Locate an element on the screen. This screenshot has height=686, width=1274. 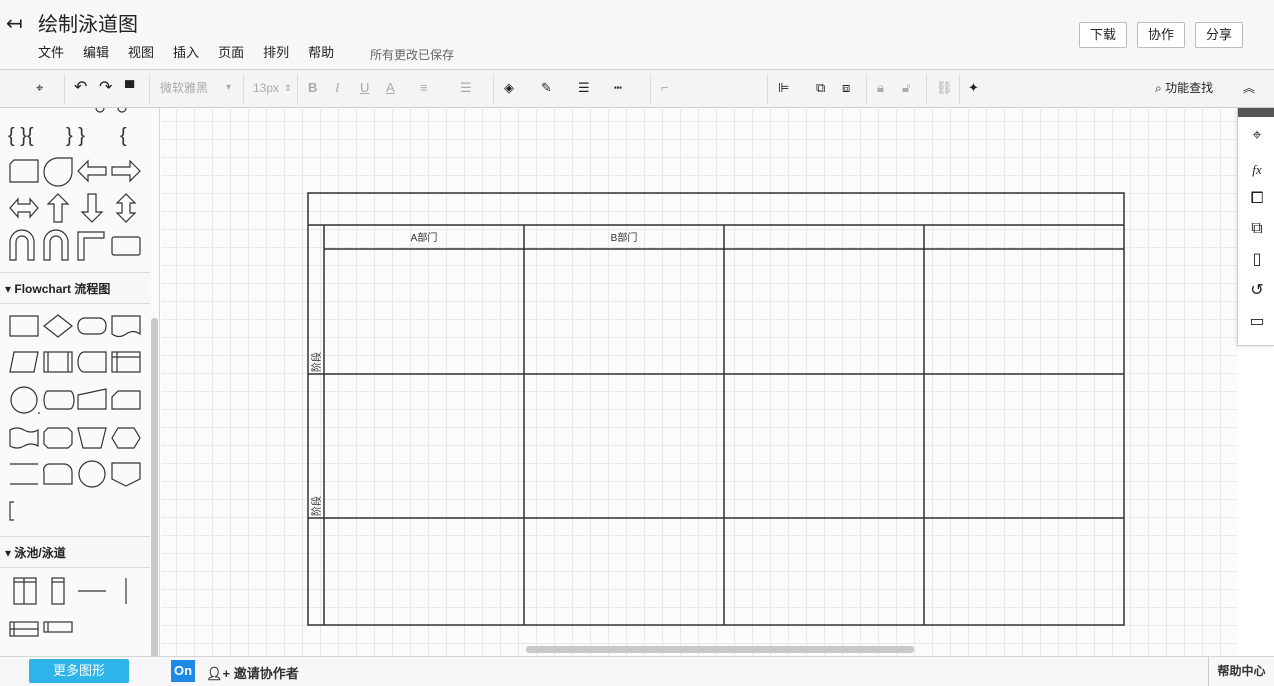
sidebar-scrollbar is located at coordinates (154, 487).